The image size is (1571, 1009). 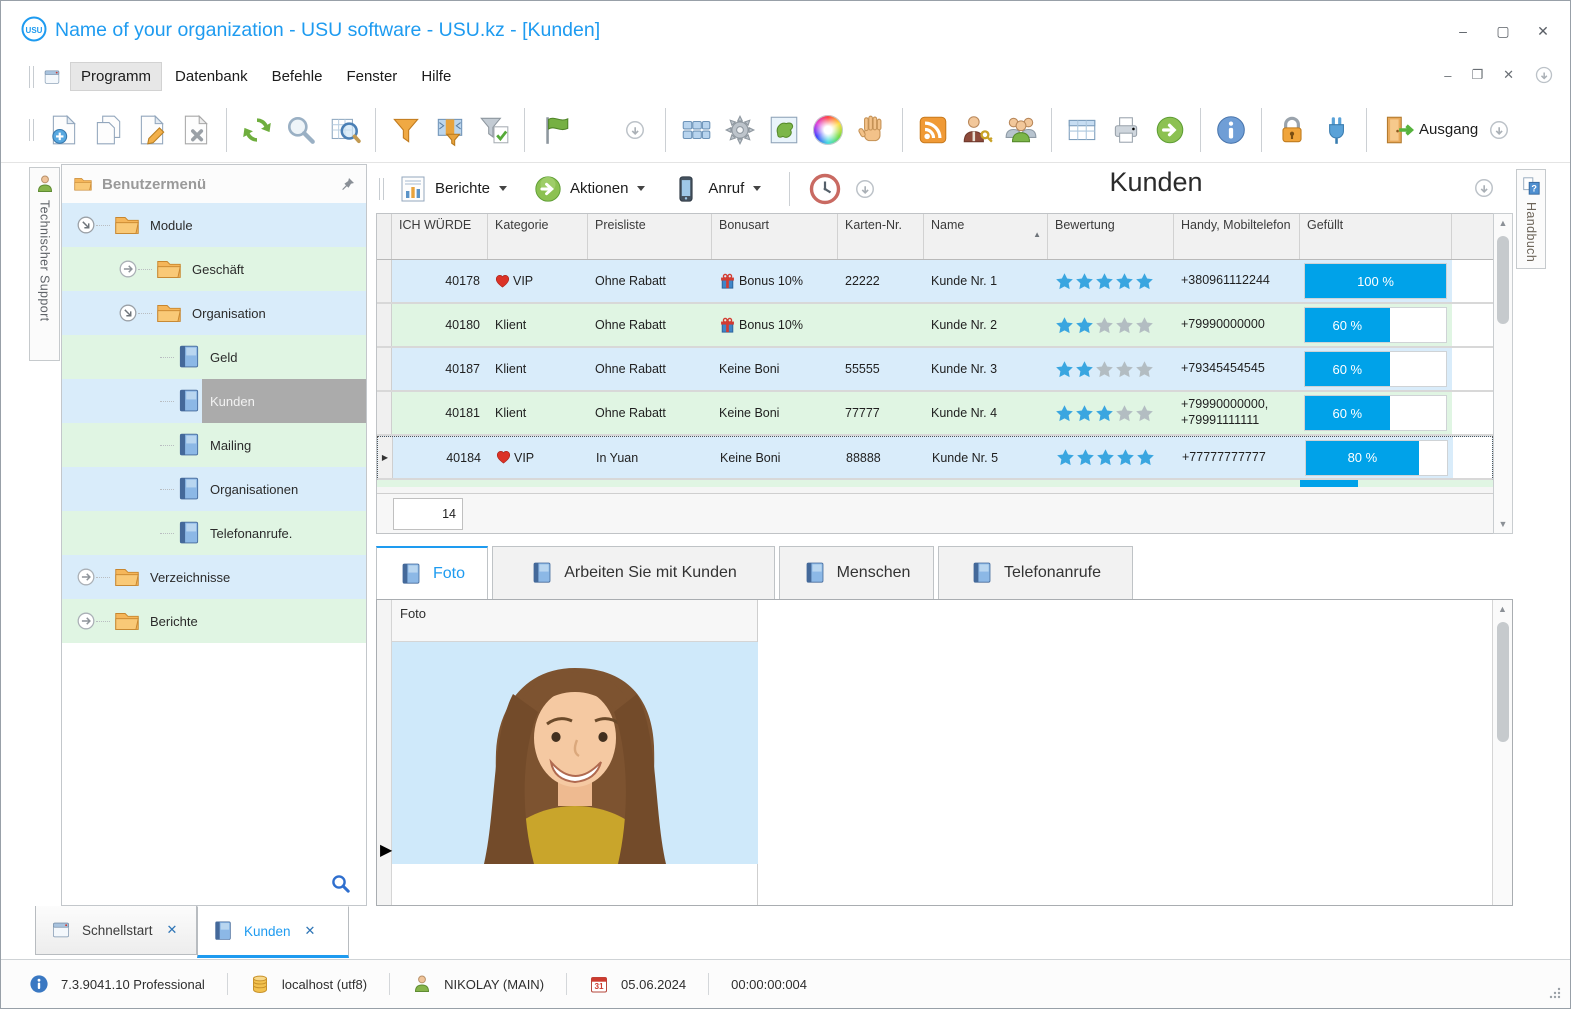 I want to click on timer-clock-icon, so click(x=825, y=189).